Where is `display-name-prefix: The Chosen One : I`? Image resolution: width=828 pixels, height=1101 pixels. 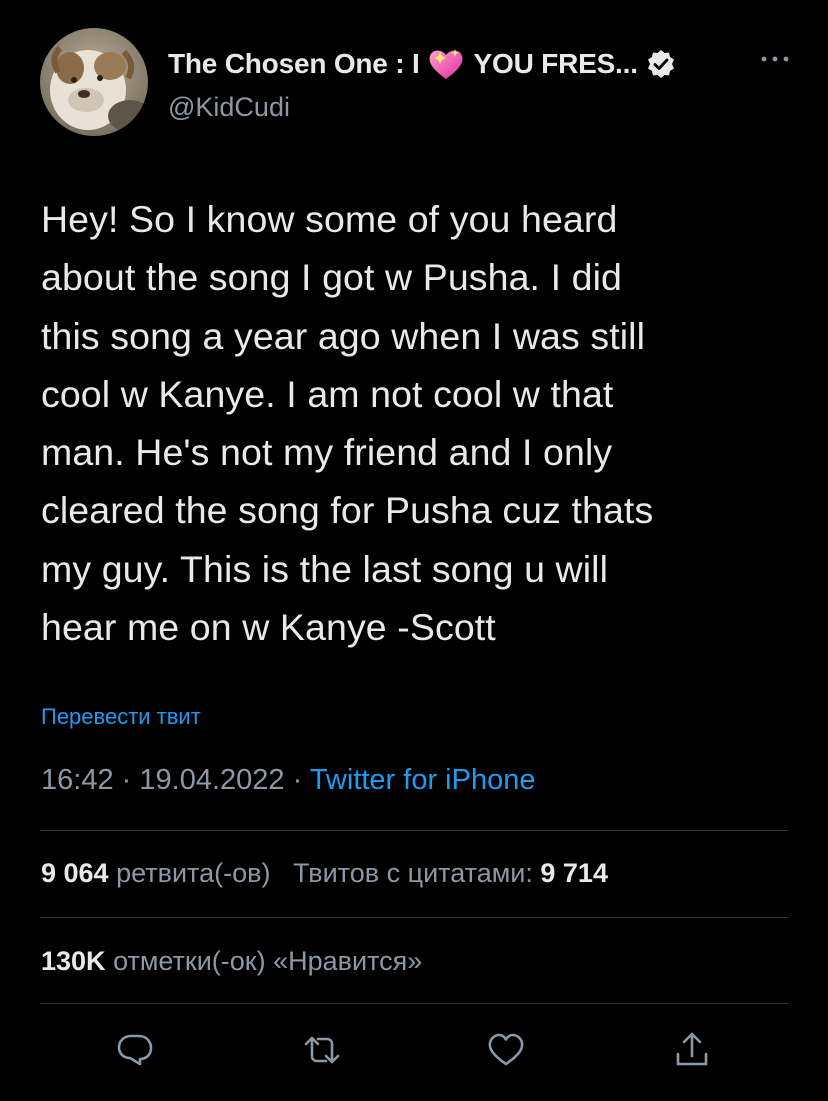
display-name-prefix: The Chosen One : I is located at coordinates (294, 63).